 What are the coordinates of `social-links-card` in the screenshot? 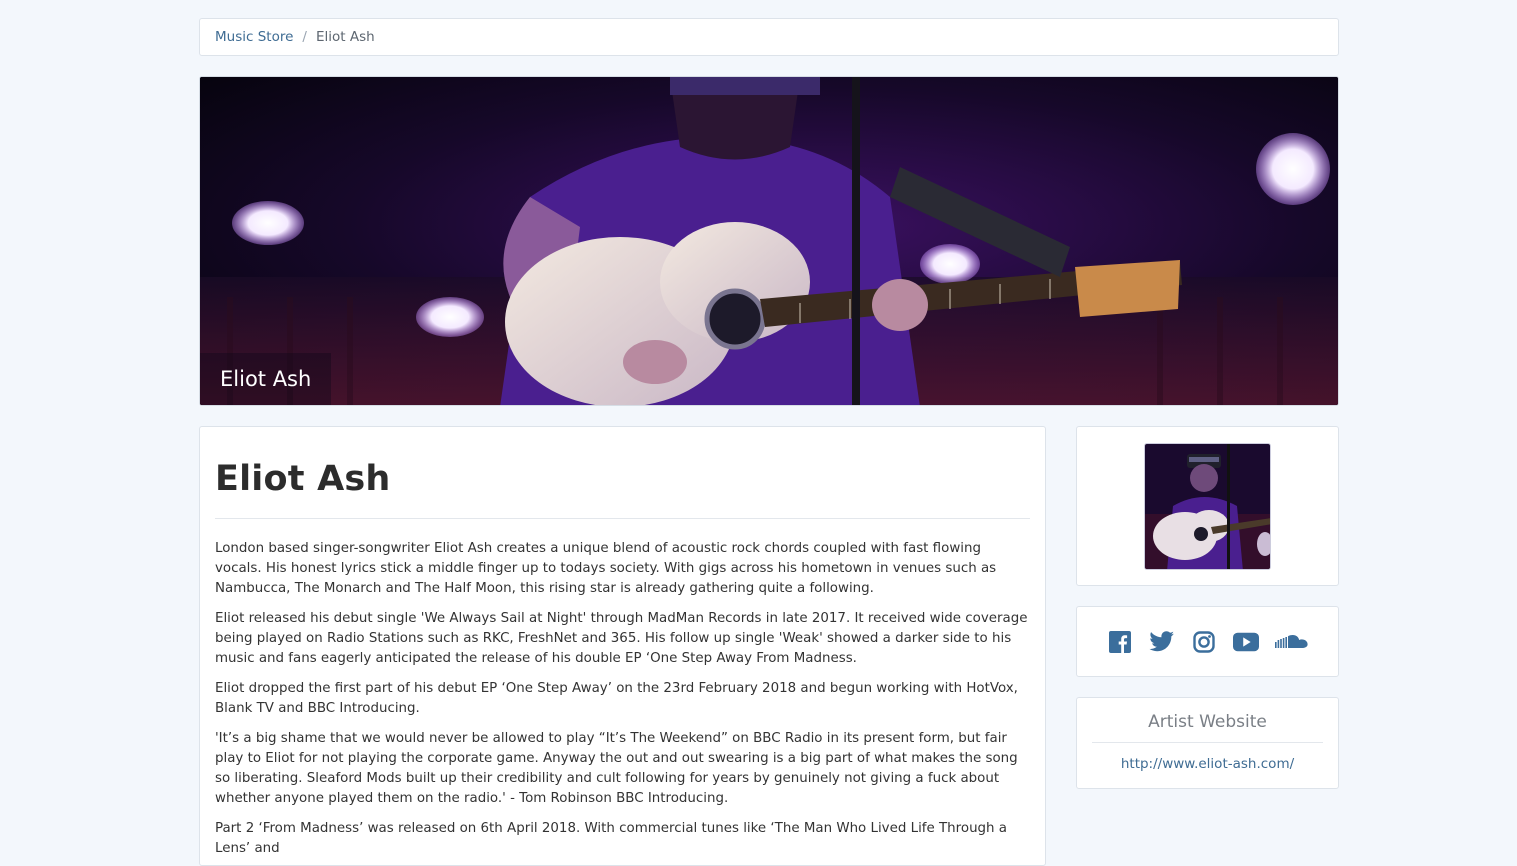 It's located at (1207, 641).